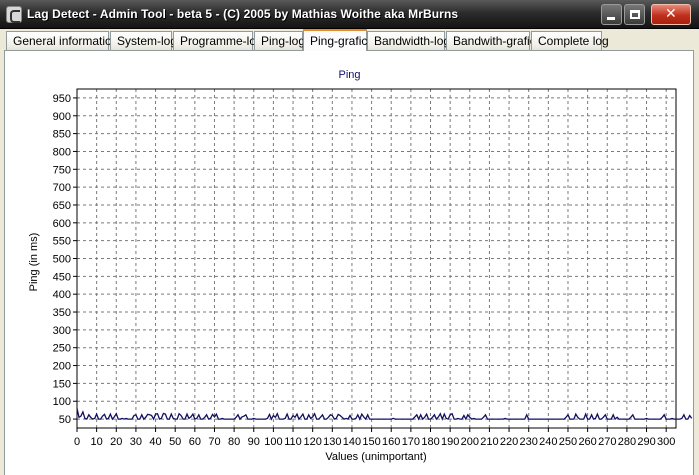 Image resolution: width=699 pixels, height=475 pixels. I want to click on x-tick-label: 130, so click(332, 442).